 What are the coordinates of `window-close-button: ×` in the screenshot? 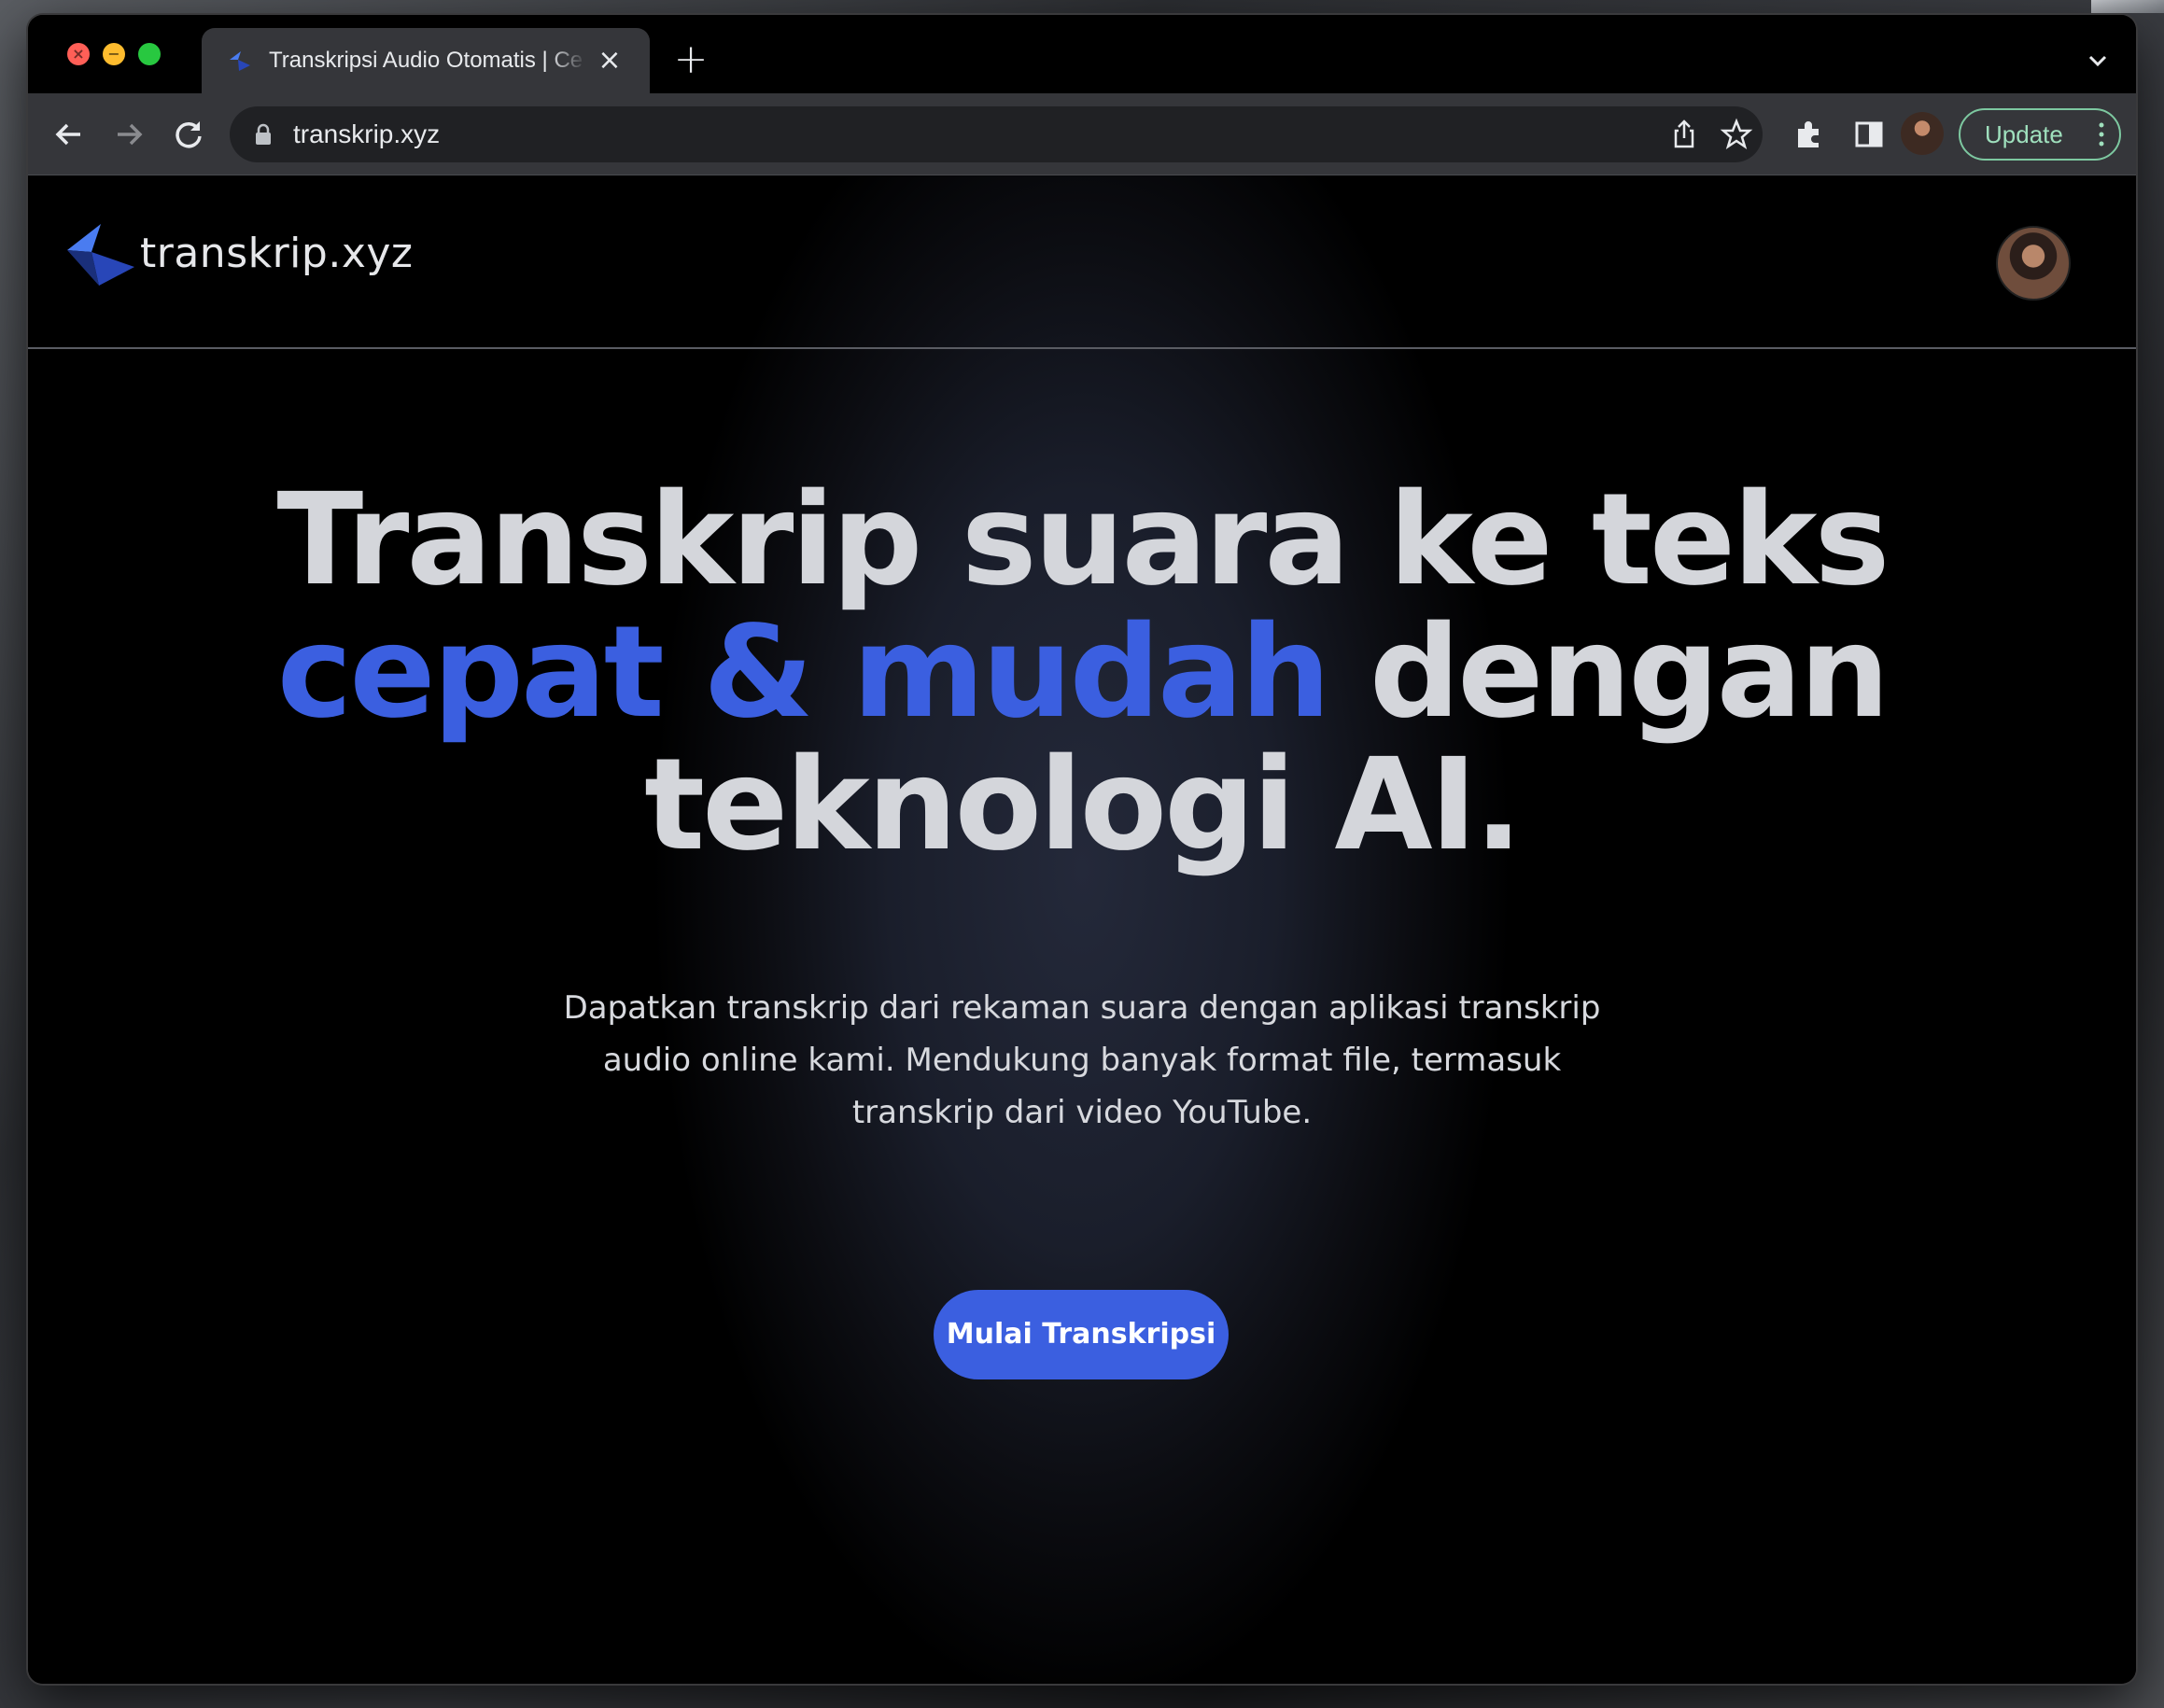 It's located at (78, 54).